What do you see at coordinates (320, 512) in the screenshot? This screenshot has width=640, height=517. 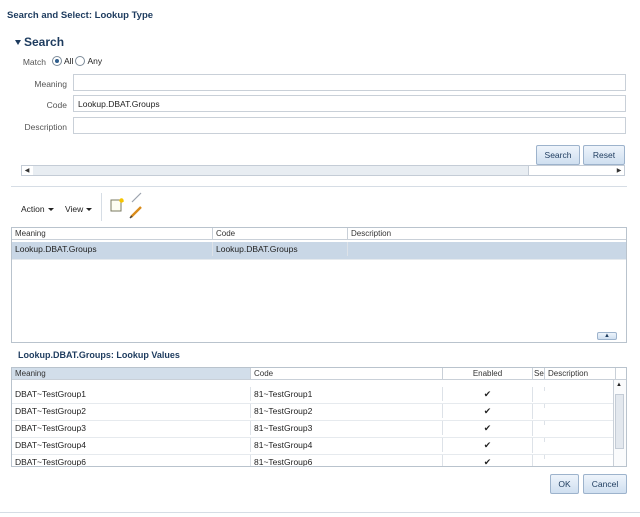 I see `dialog-bottom-border` at bounding box center [320, 512].